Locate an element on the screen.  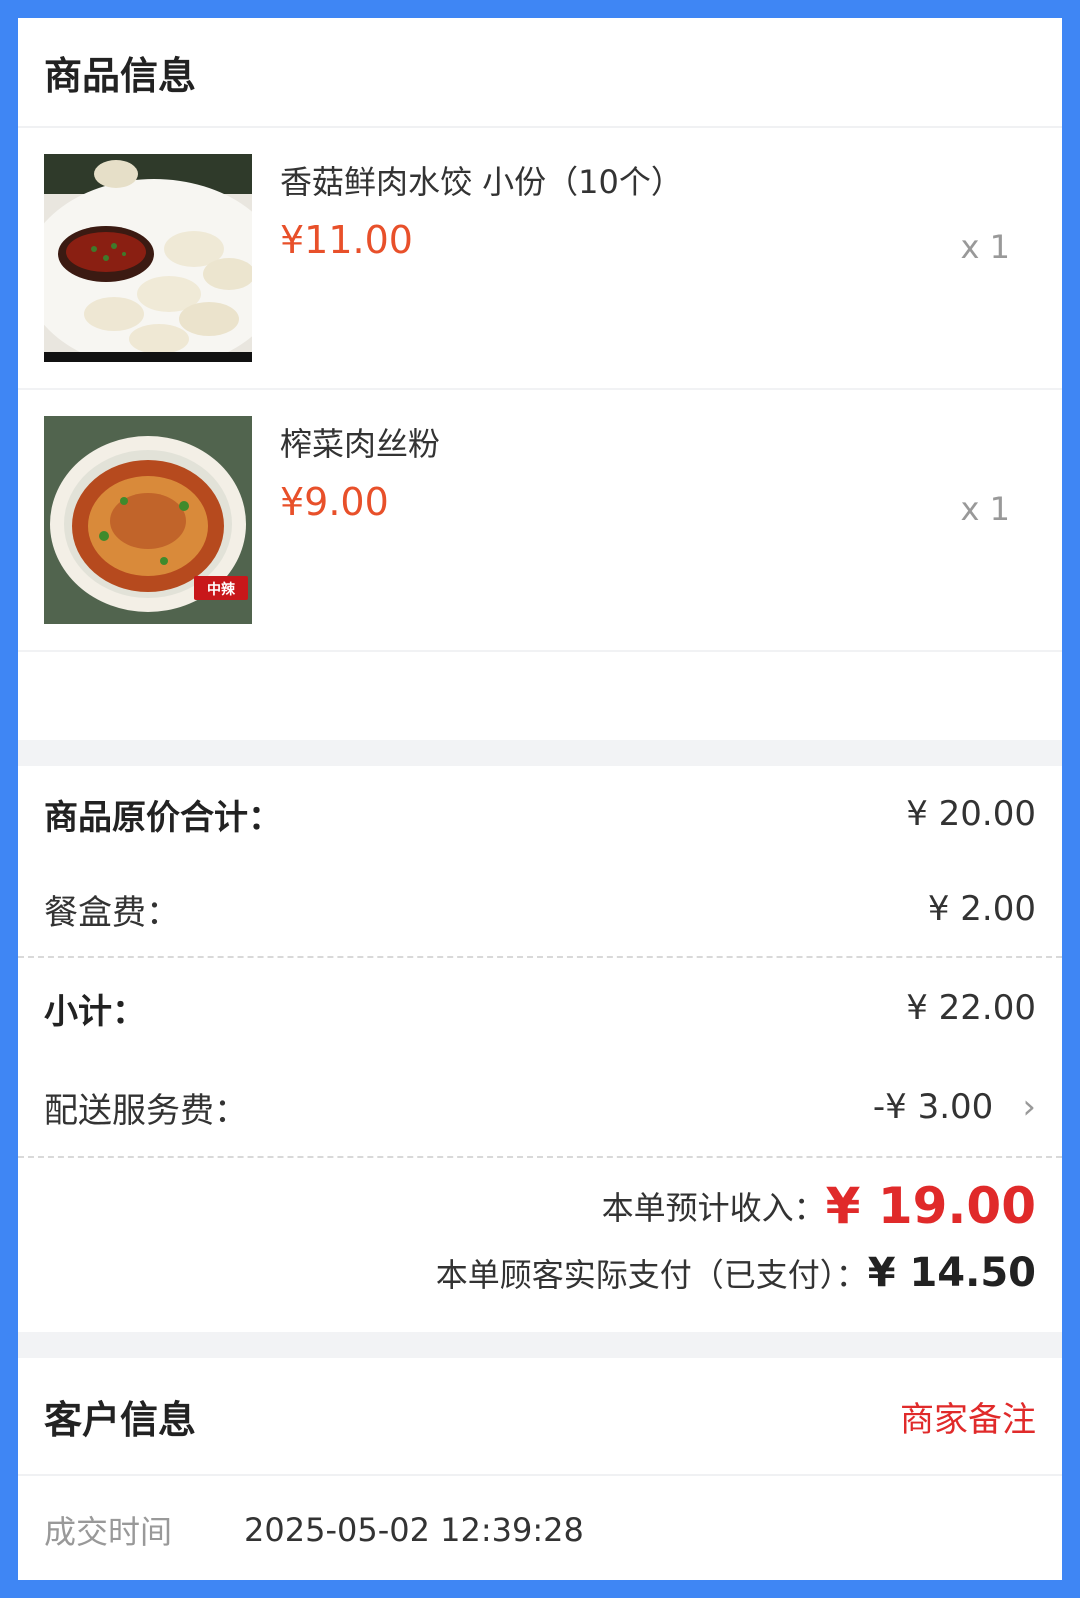
item-price: ¥9.00 is located at coordinates (334, 502).